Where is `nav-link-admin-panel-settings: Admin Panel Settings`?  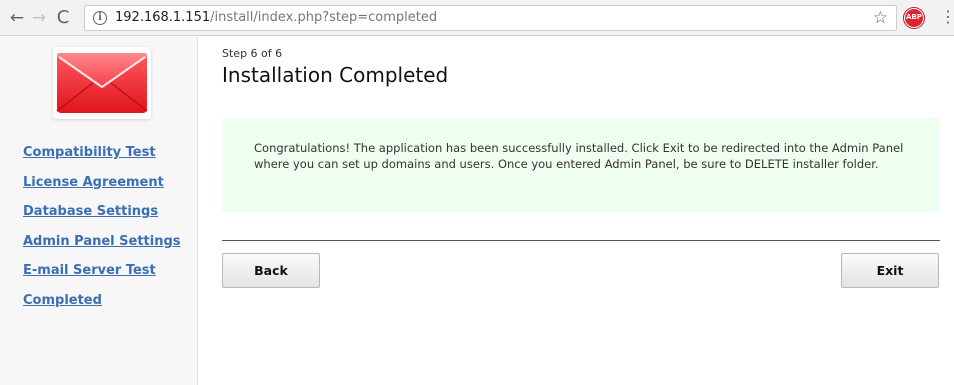 nav-link-admin-panel-settings: Admin Panel Settings is located at coordinates (102, 241).